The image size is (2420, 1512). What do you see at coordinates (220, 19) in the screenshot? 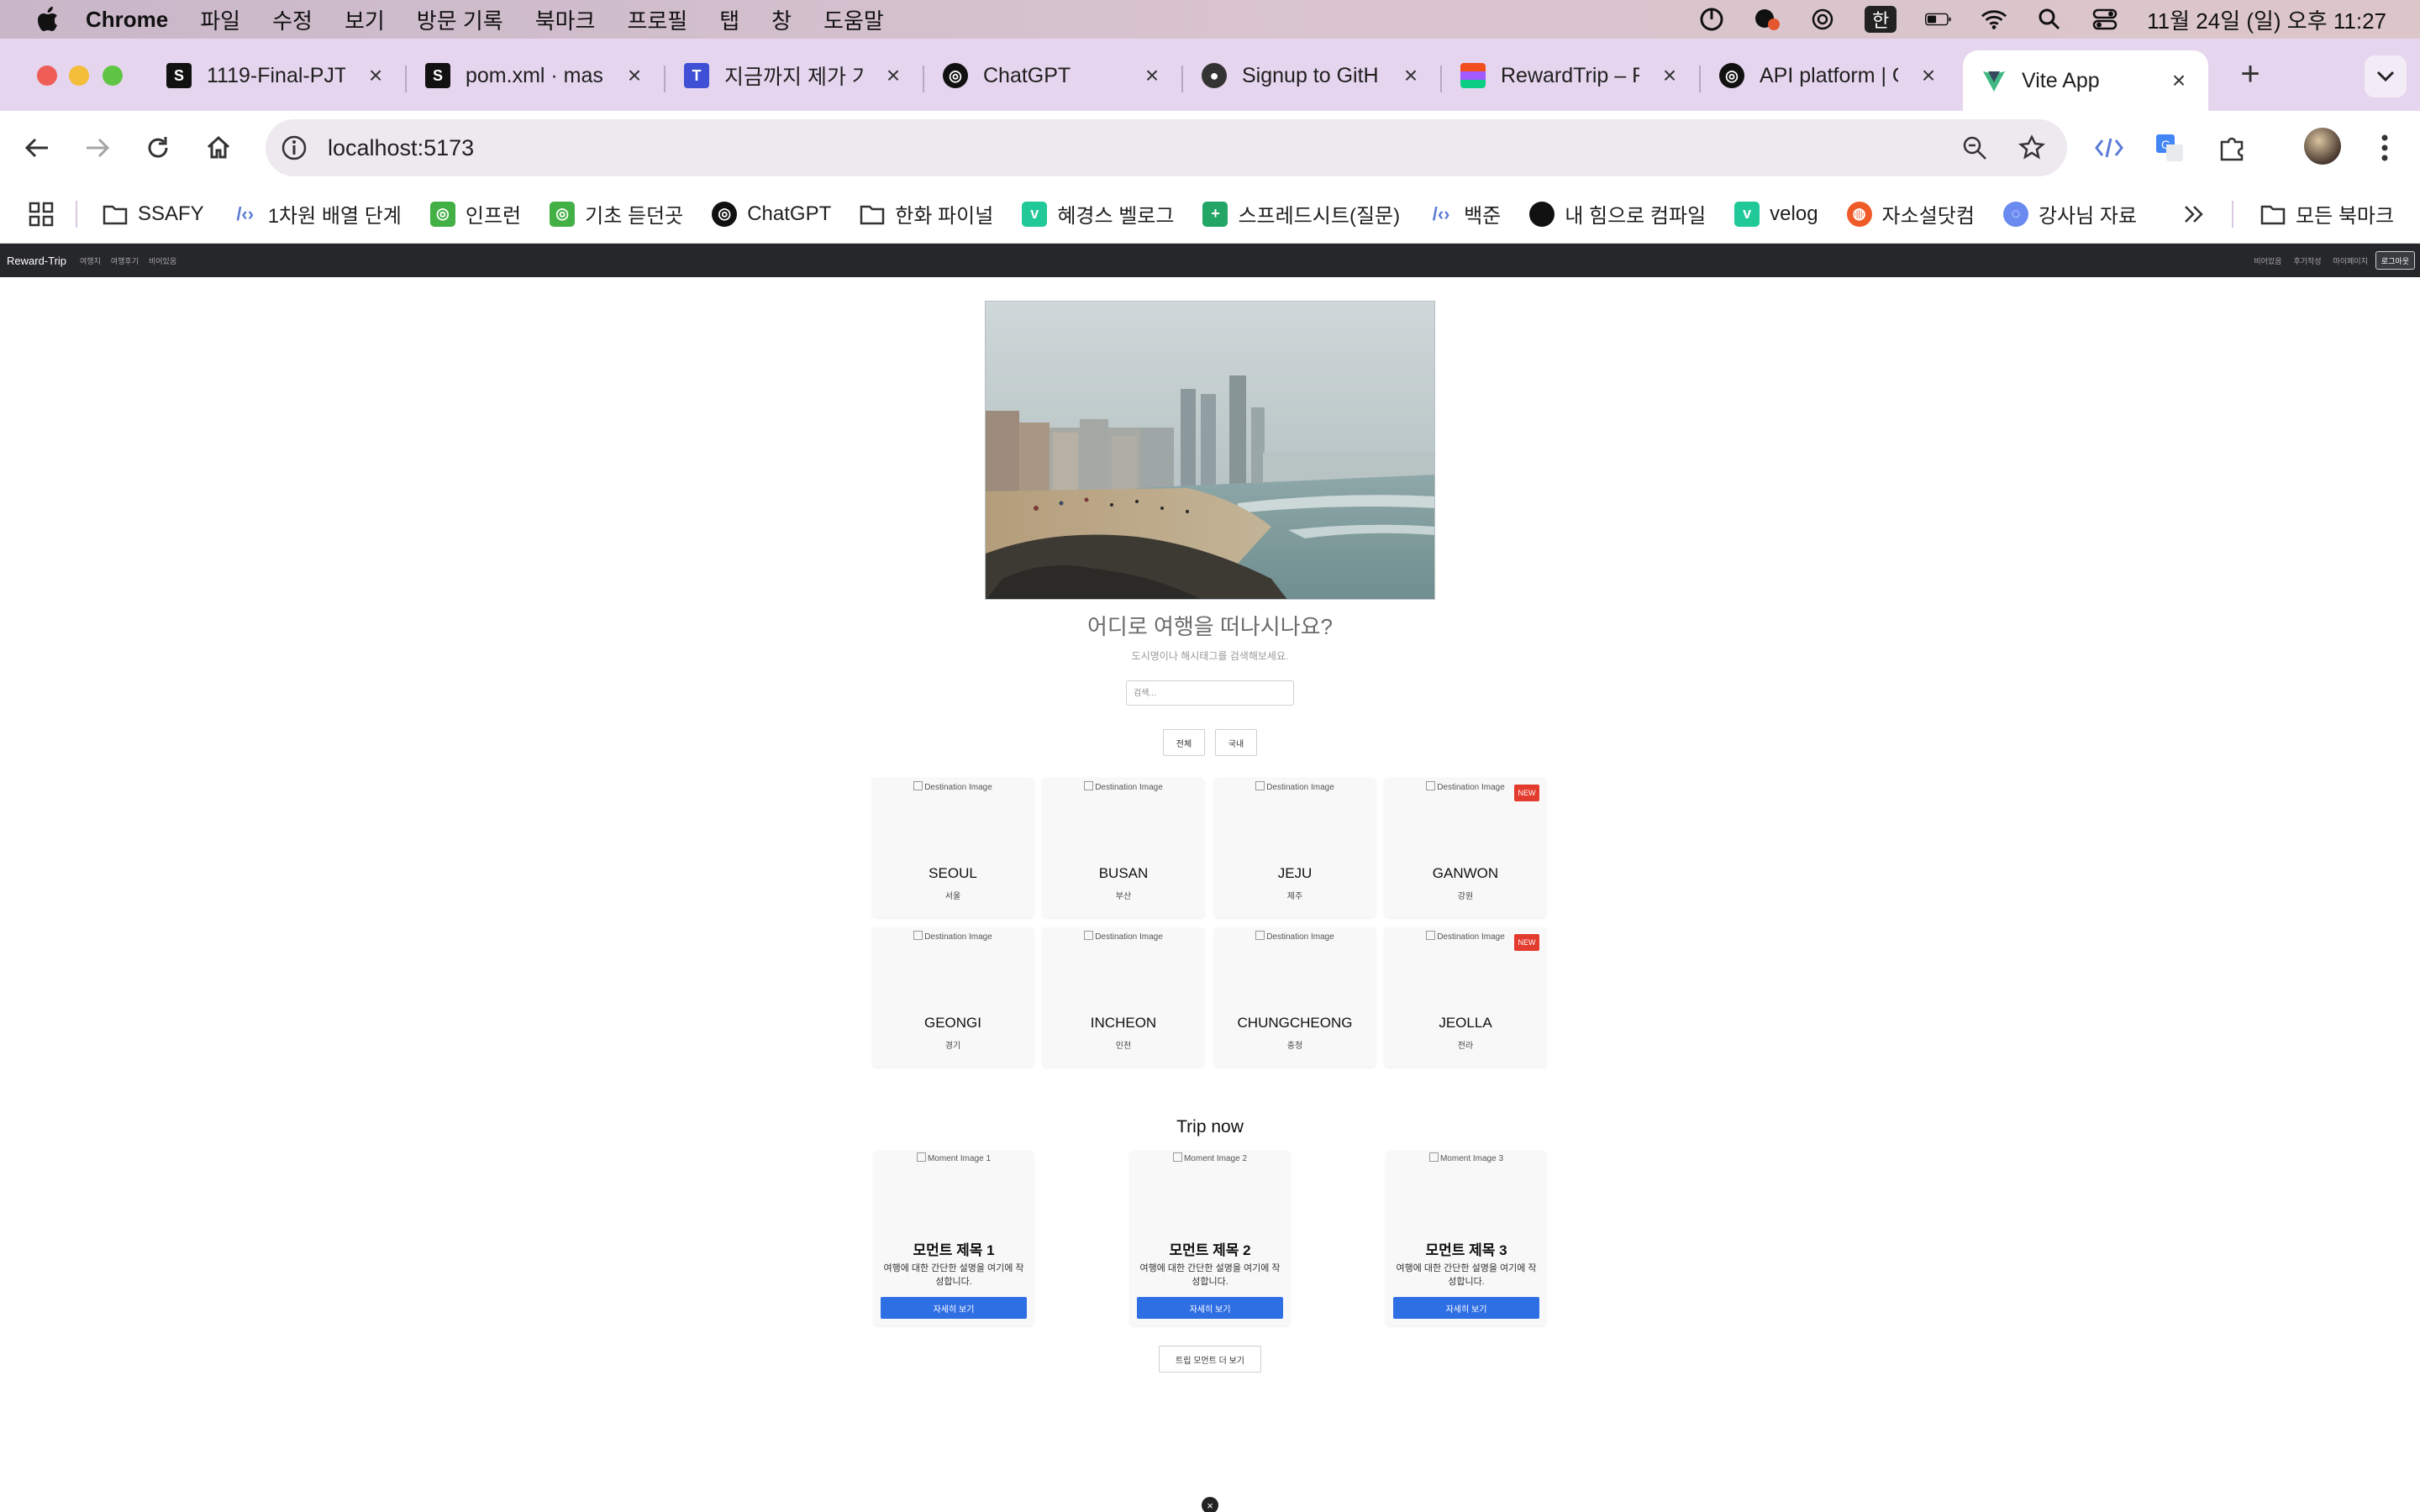
I see `menu-file: 파일` at bounding box center [220, 19].